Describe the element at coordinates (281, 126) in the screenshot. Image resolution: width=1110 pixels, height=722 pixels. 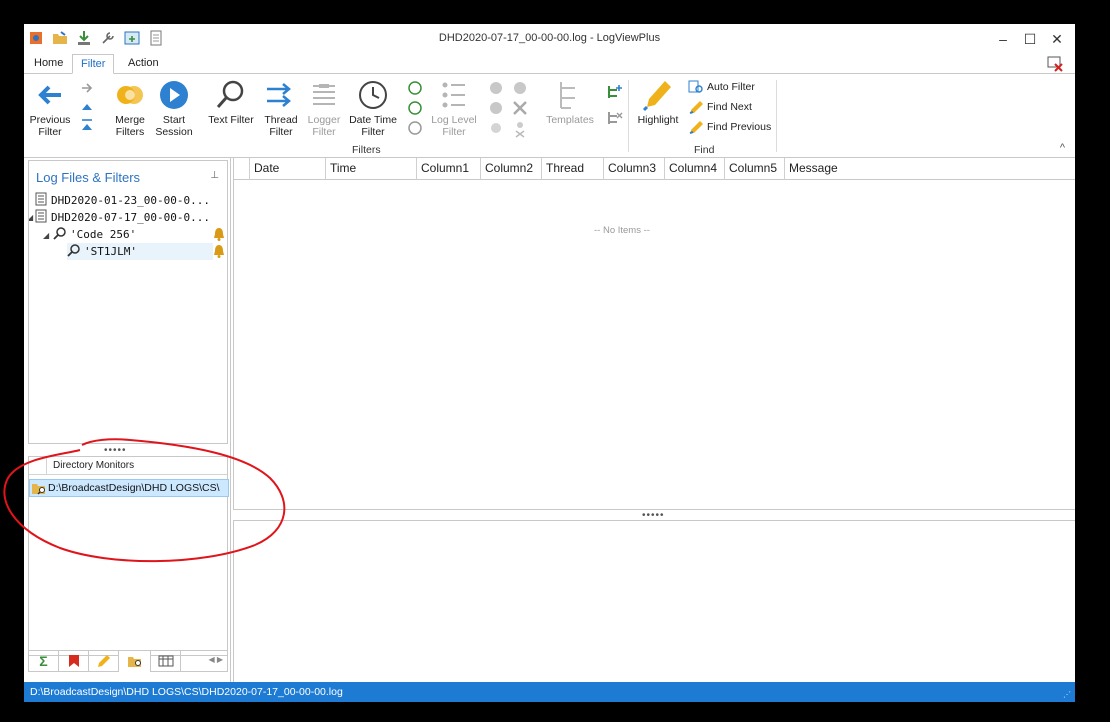
I see `thread-filter-label: Thread Filter` at that location.